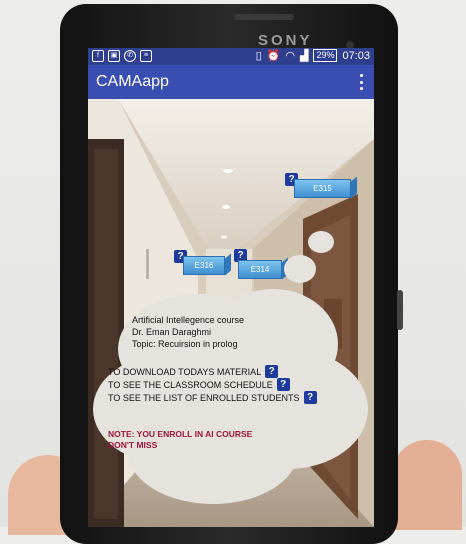 Image resolution: width=466 pixels, height=544 pixels. Describe the element at coordinates (190, 385) in the screenshot. I see `option-label: TO SEE THE CLASSROOM SCHEDULE` at that location.